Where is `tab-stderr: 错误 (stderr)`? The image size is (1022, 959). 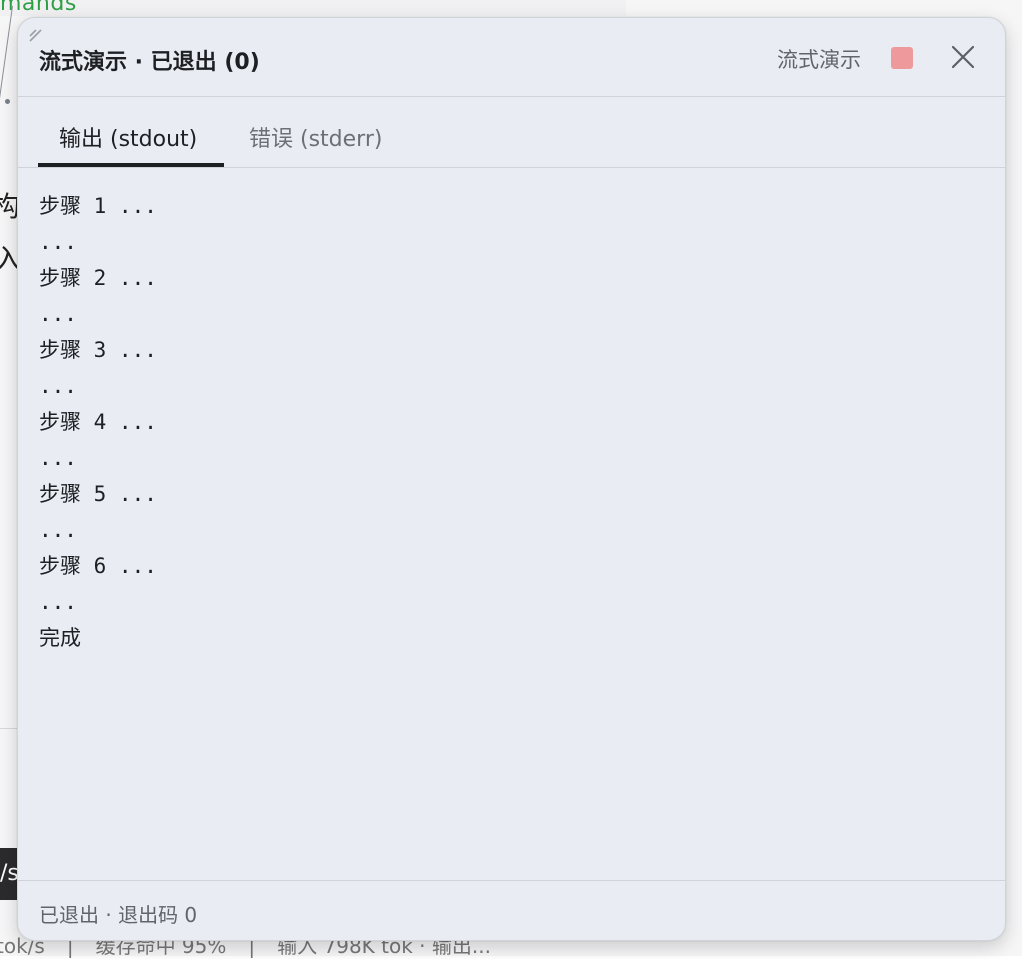 tab-stderr: 错误 (stderr) is located at coordinates (315, 137).